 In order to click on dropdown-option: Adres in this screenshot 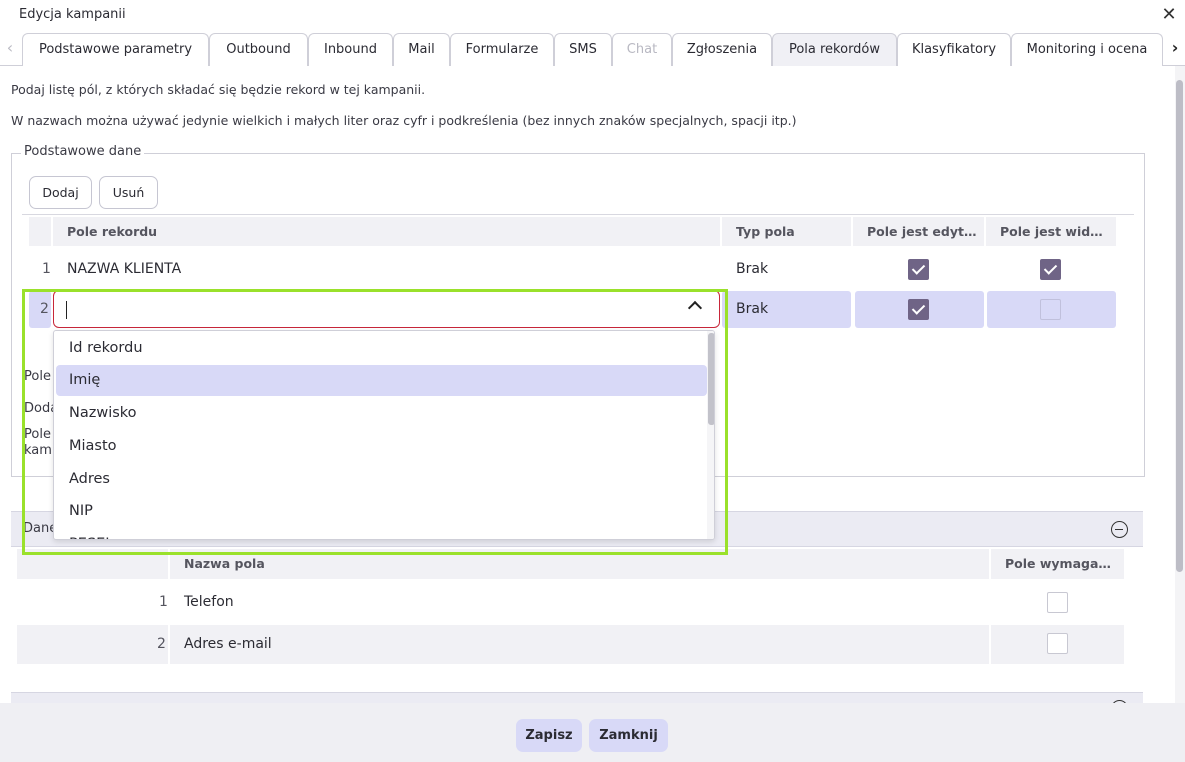, I will do `click(381, 479)`.